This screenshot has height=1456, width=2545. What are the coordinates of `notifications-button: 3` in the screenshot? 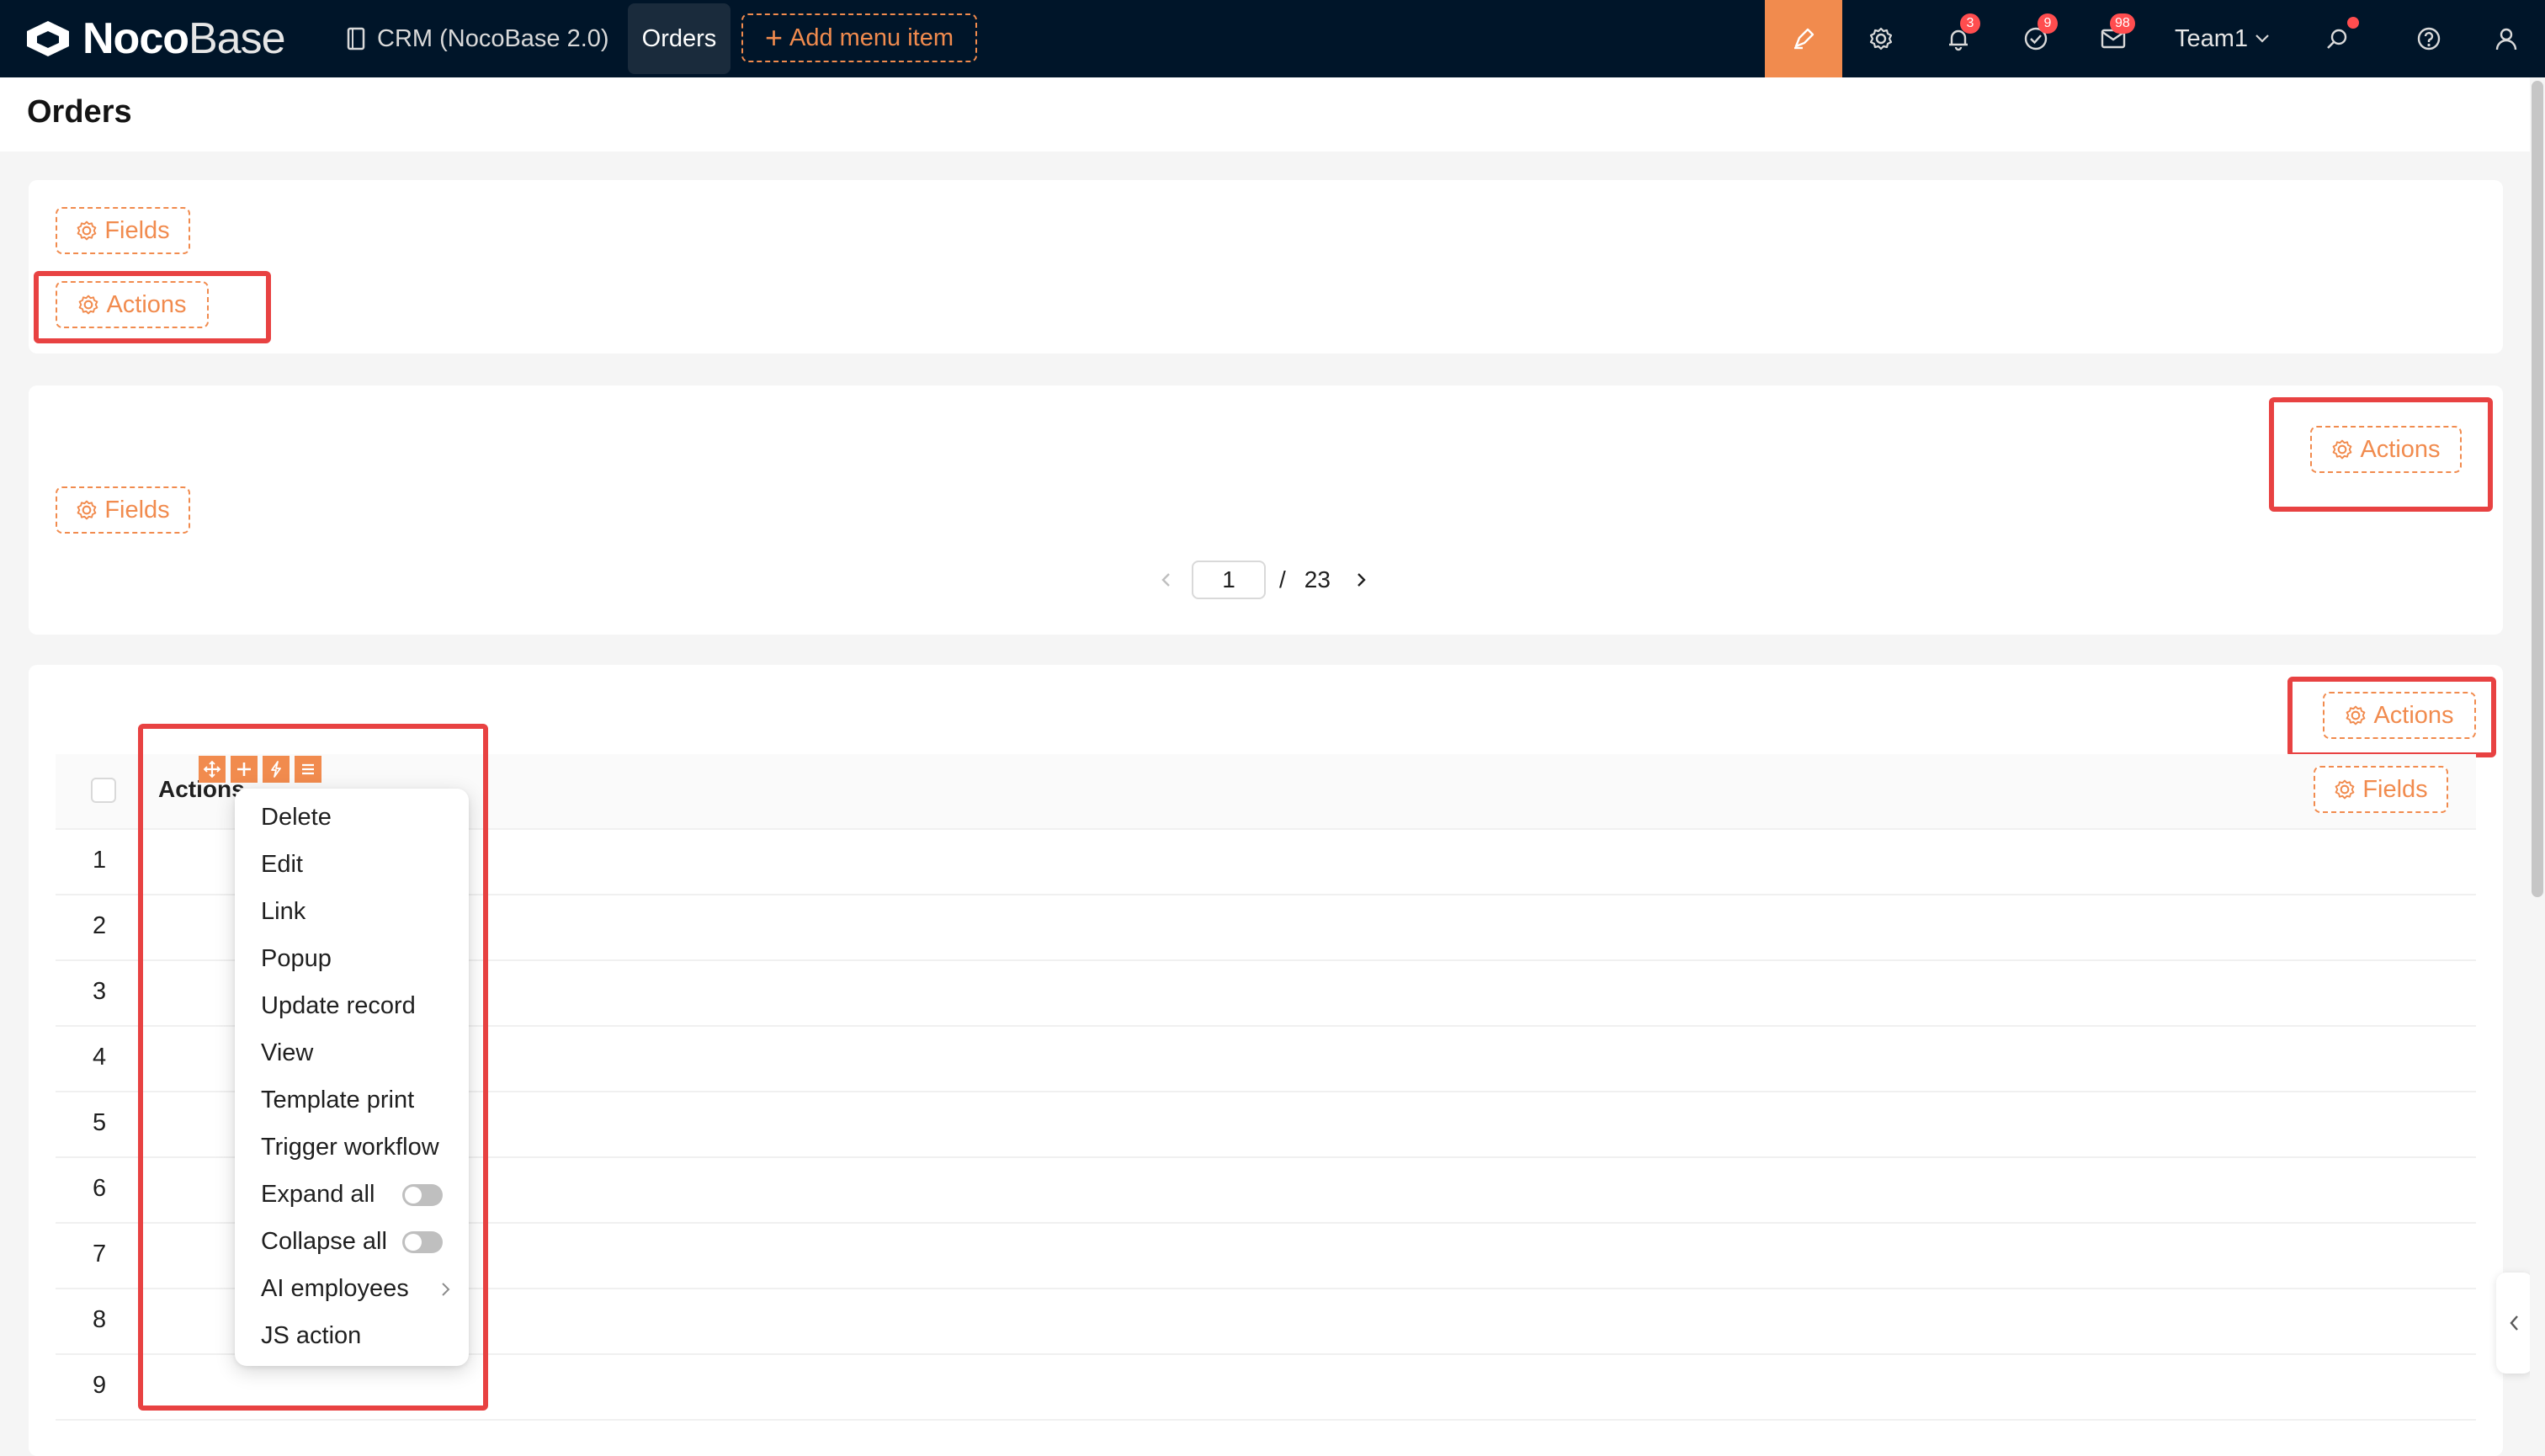 It's located at (1959, 38).